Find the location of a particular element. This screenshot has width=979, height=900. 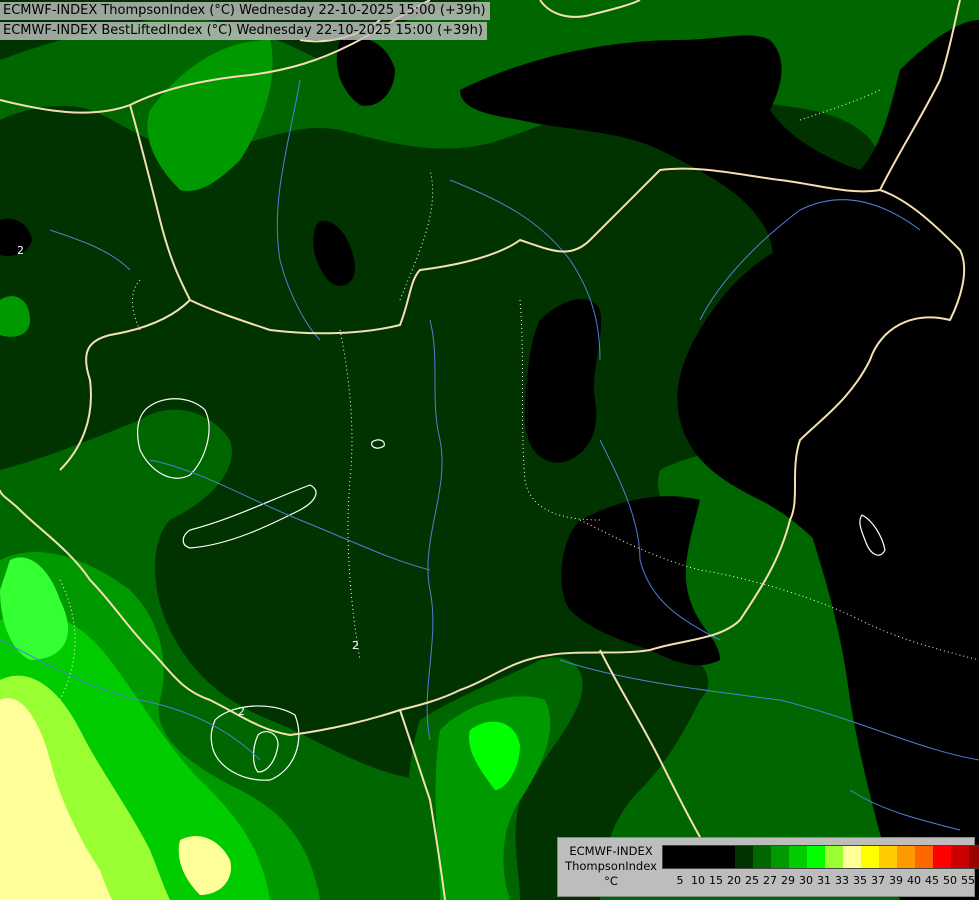

legend-title-index: ThompsonIndex is located at coordinates (611, 866).